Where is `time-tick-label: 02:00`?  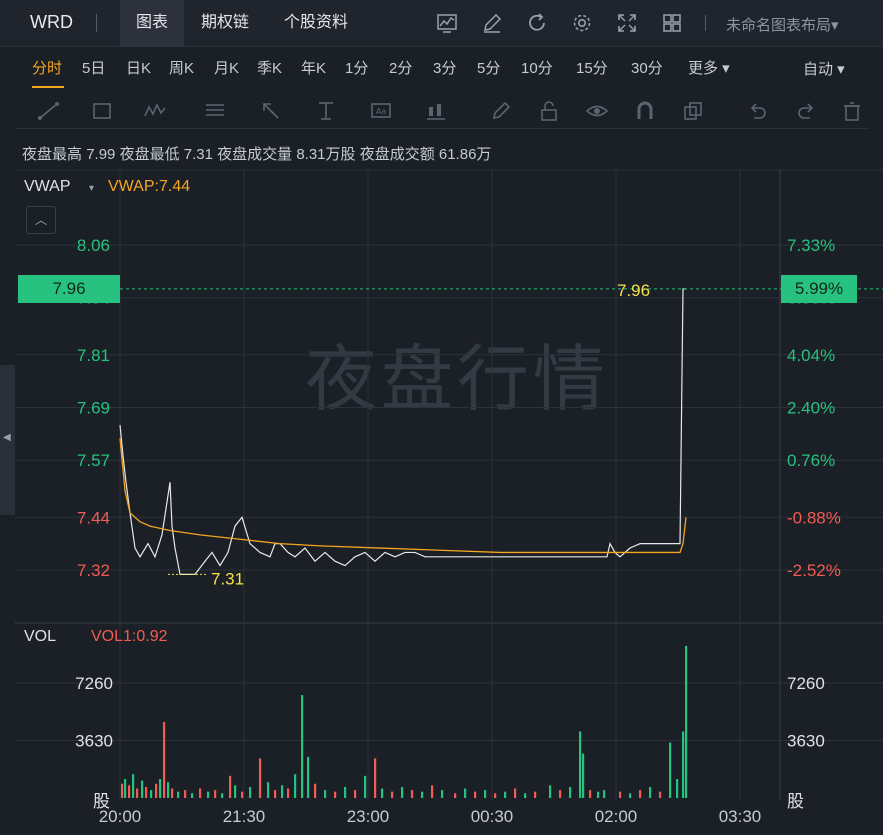 time-tick-label: 02:00 is located at coordinates (616, 816).